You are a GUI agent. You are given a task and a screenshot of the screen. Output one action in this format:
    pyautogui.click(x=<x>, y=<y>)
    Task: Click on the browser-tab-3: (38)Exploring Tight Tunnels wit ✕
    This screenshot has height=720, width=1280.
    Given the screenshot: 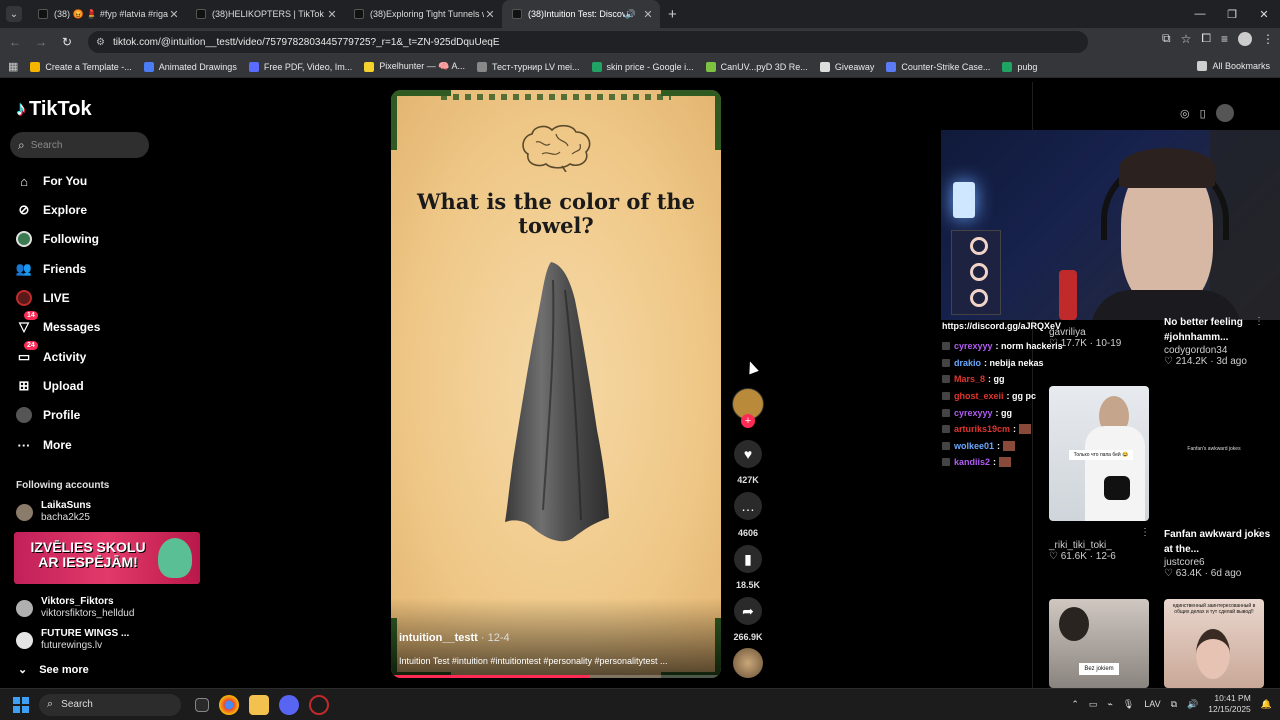 What is the action you would take?
    pyautogui.click(x=423, y=14)
    